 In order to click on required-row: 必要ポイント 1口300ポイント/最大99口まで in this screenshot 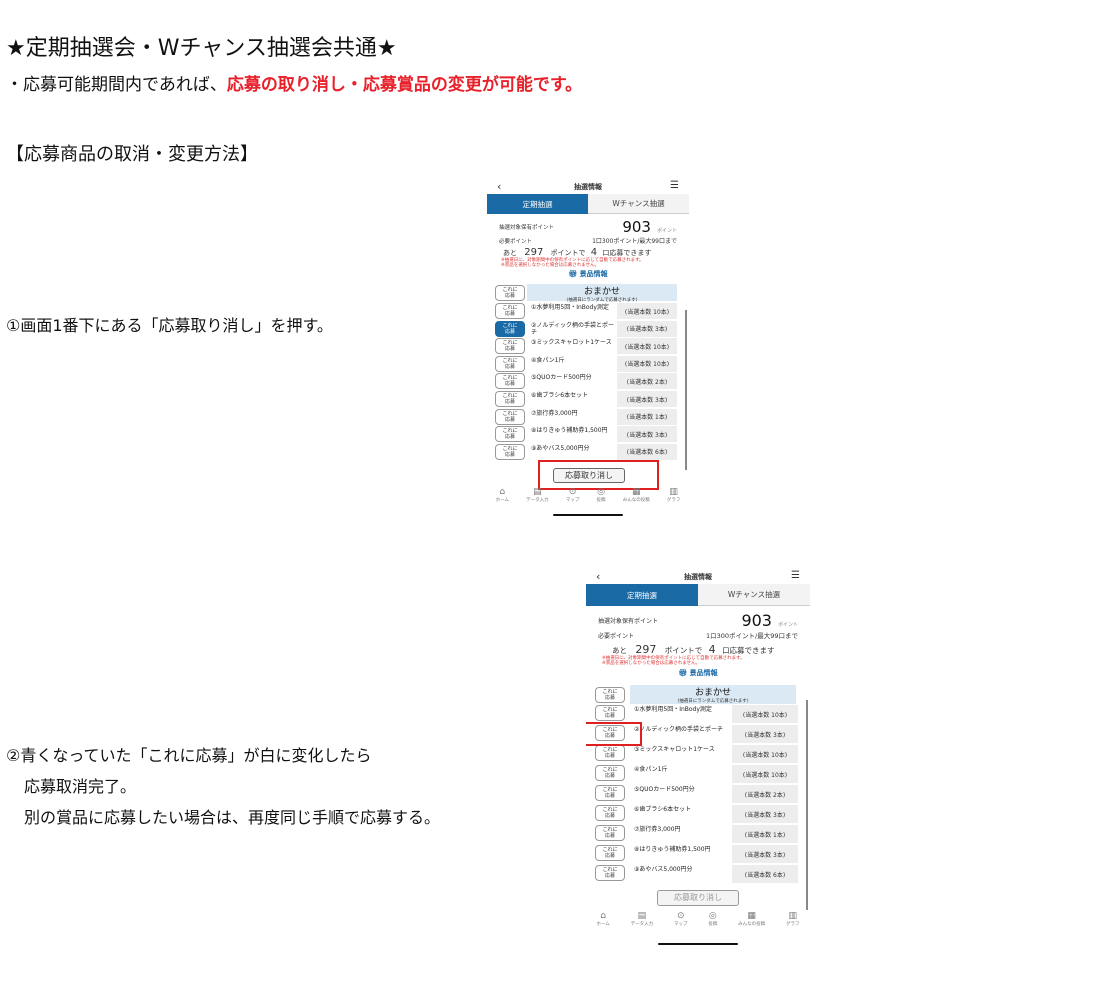, I will do `click(588, 240)`.